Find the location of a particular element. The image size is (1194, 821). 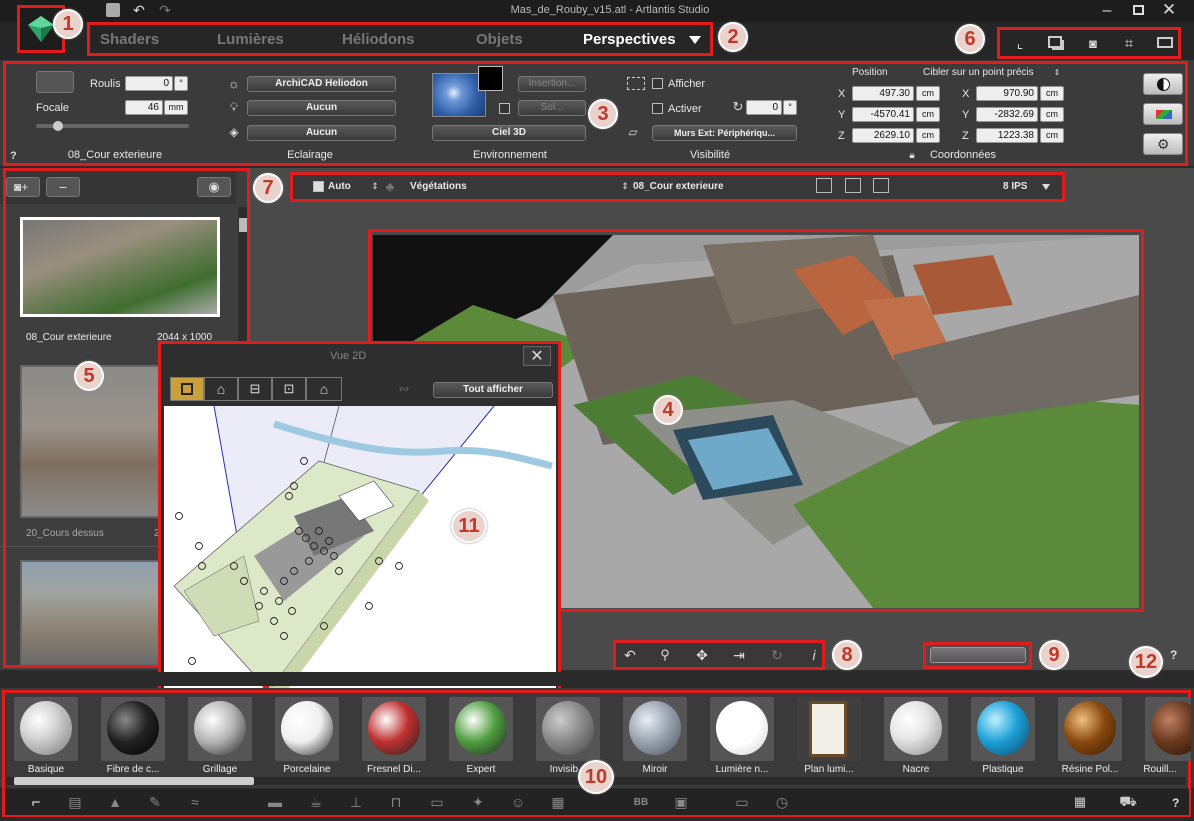

car-icon: ▭ is located at coordinates (437, 802).